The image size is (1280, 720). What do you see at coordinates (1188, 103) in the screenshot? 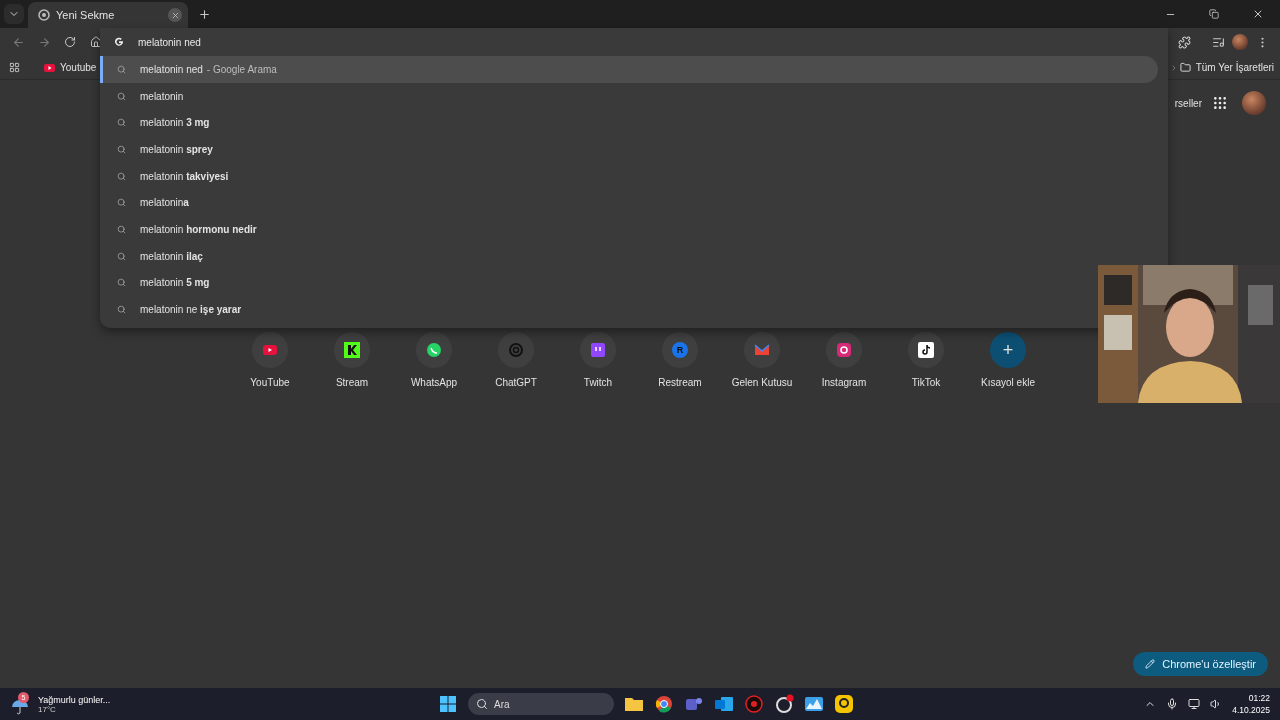
I see `images-link: rseller` at bounding box center [1188, 103].